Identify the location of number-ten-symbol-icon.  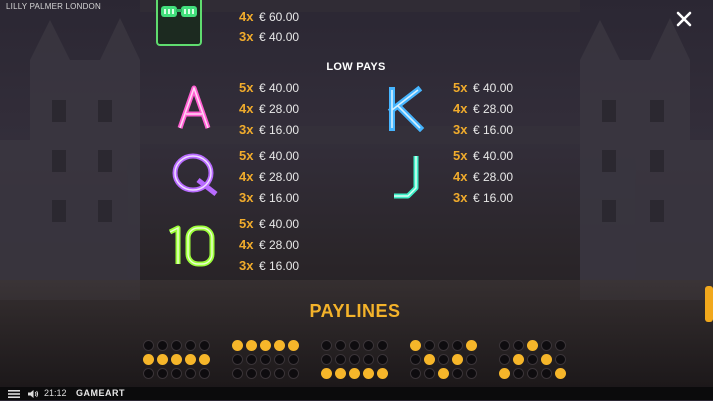
(193, 248).